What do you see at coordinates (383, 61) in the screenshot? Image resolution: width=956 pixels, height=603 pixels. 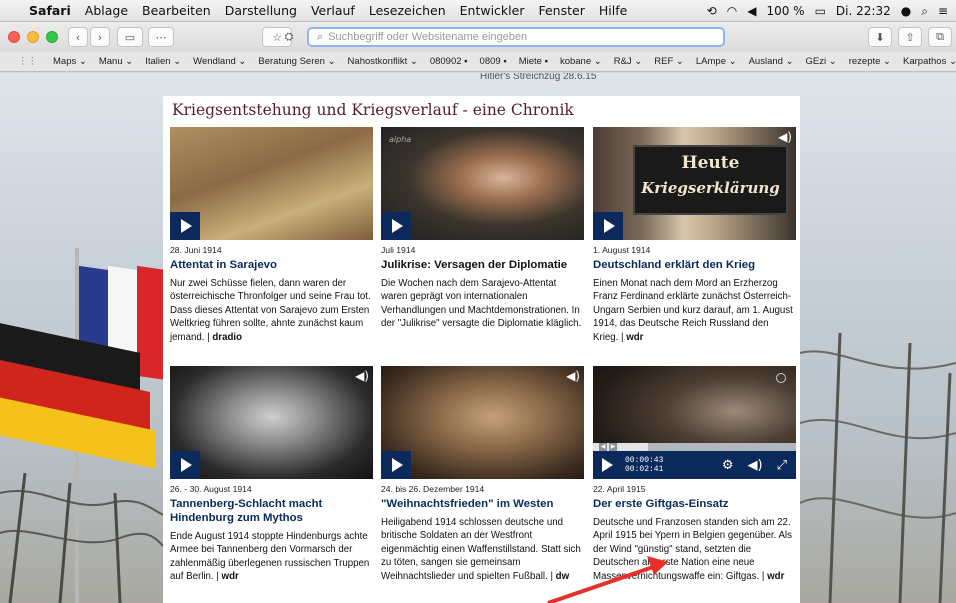 I see `bookmark-item: Nahostkonflikt ⌄` at bounding box center [383, 61].